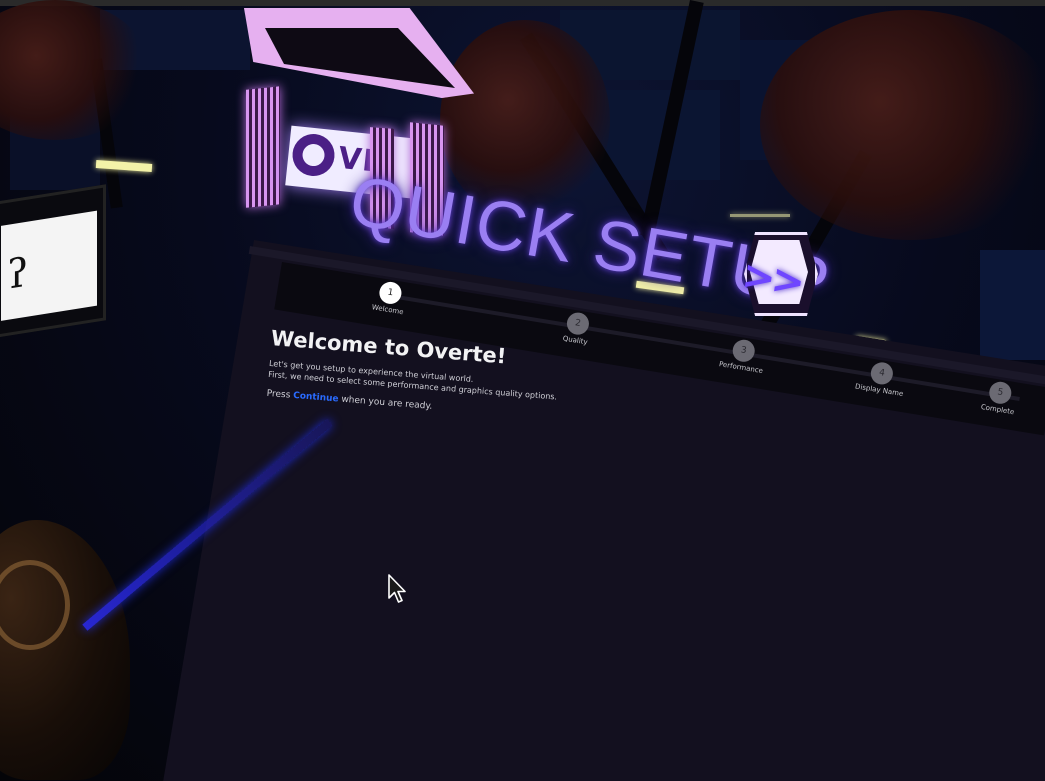 The height and width of the screenshot is (781, 1045). Describe the element at coordinates (1000, 393) in the screenshot. I see `step-number: 5` at that location.